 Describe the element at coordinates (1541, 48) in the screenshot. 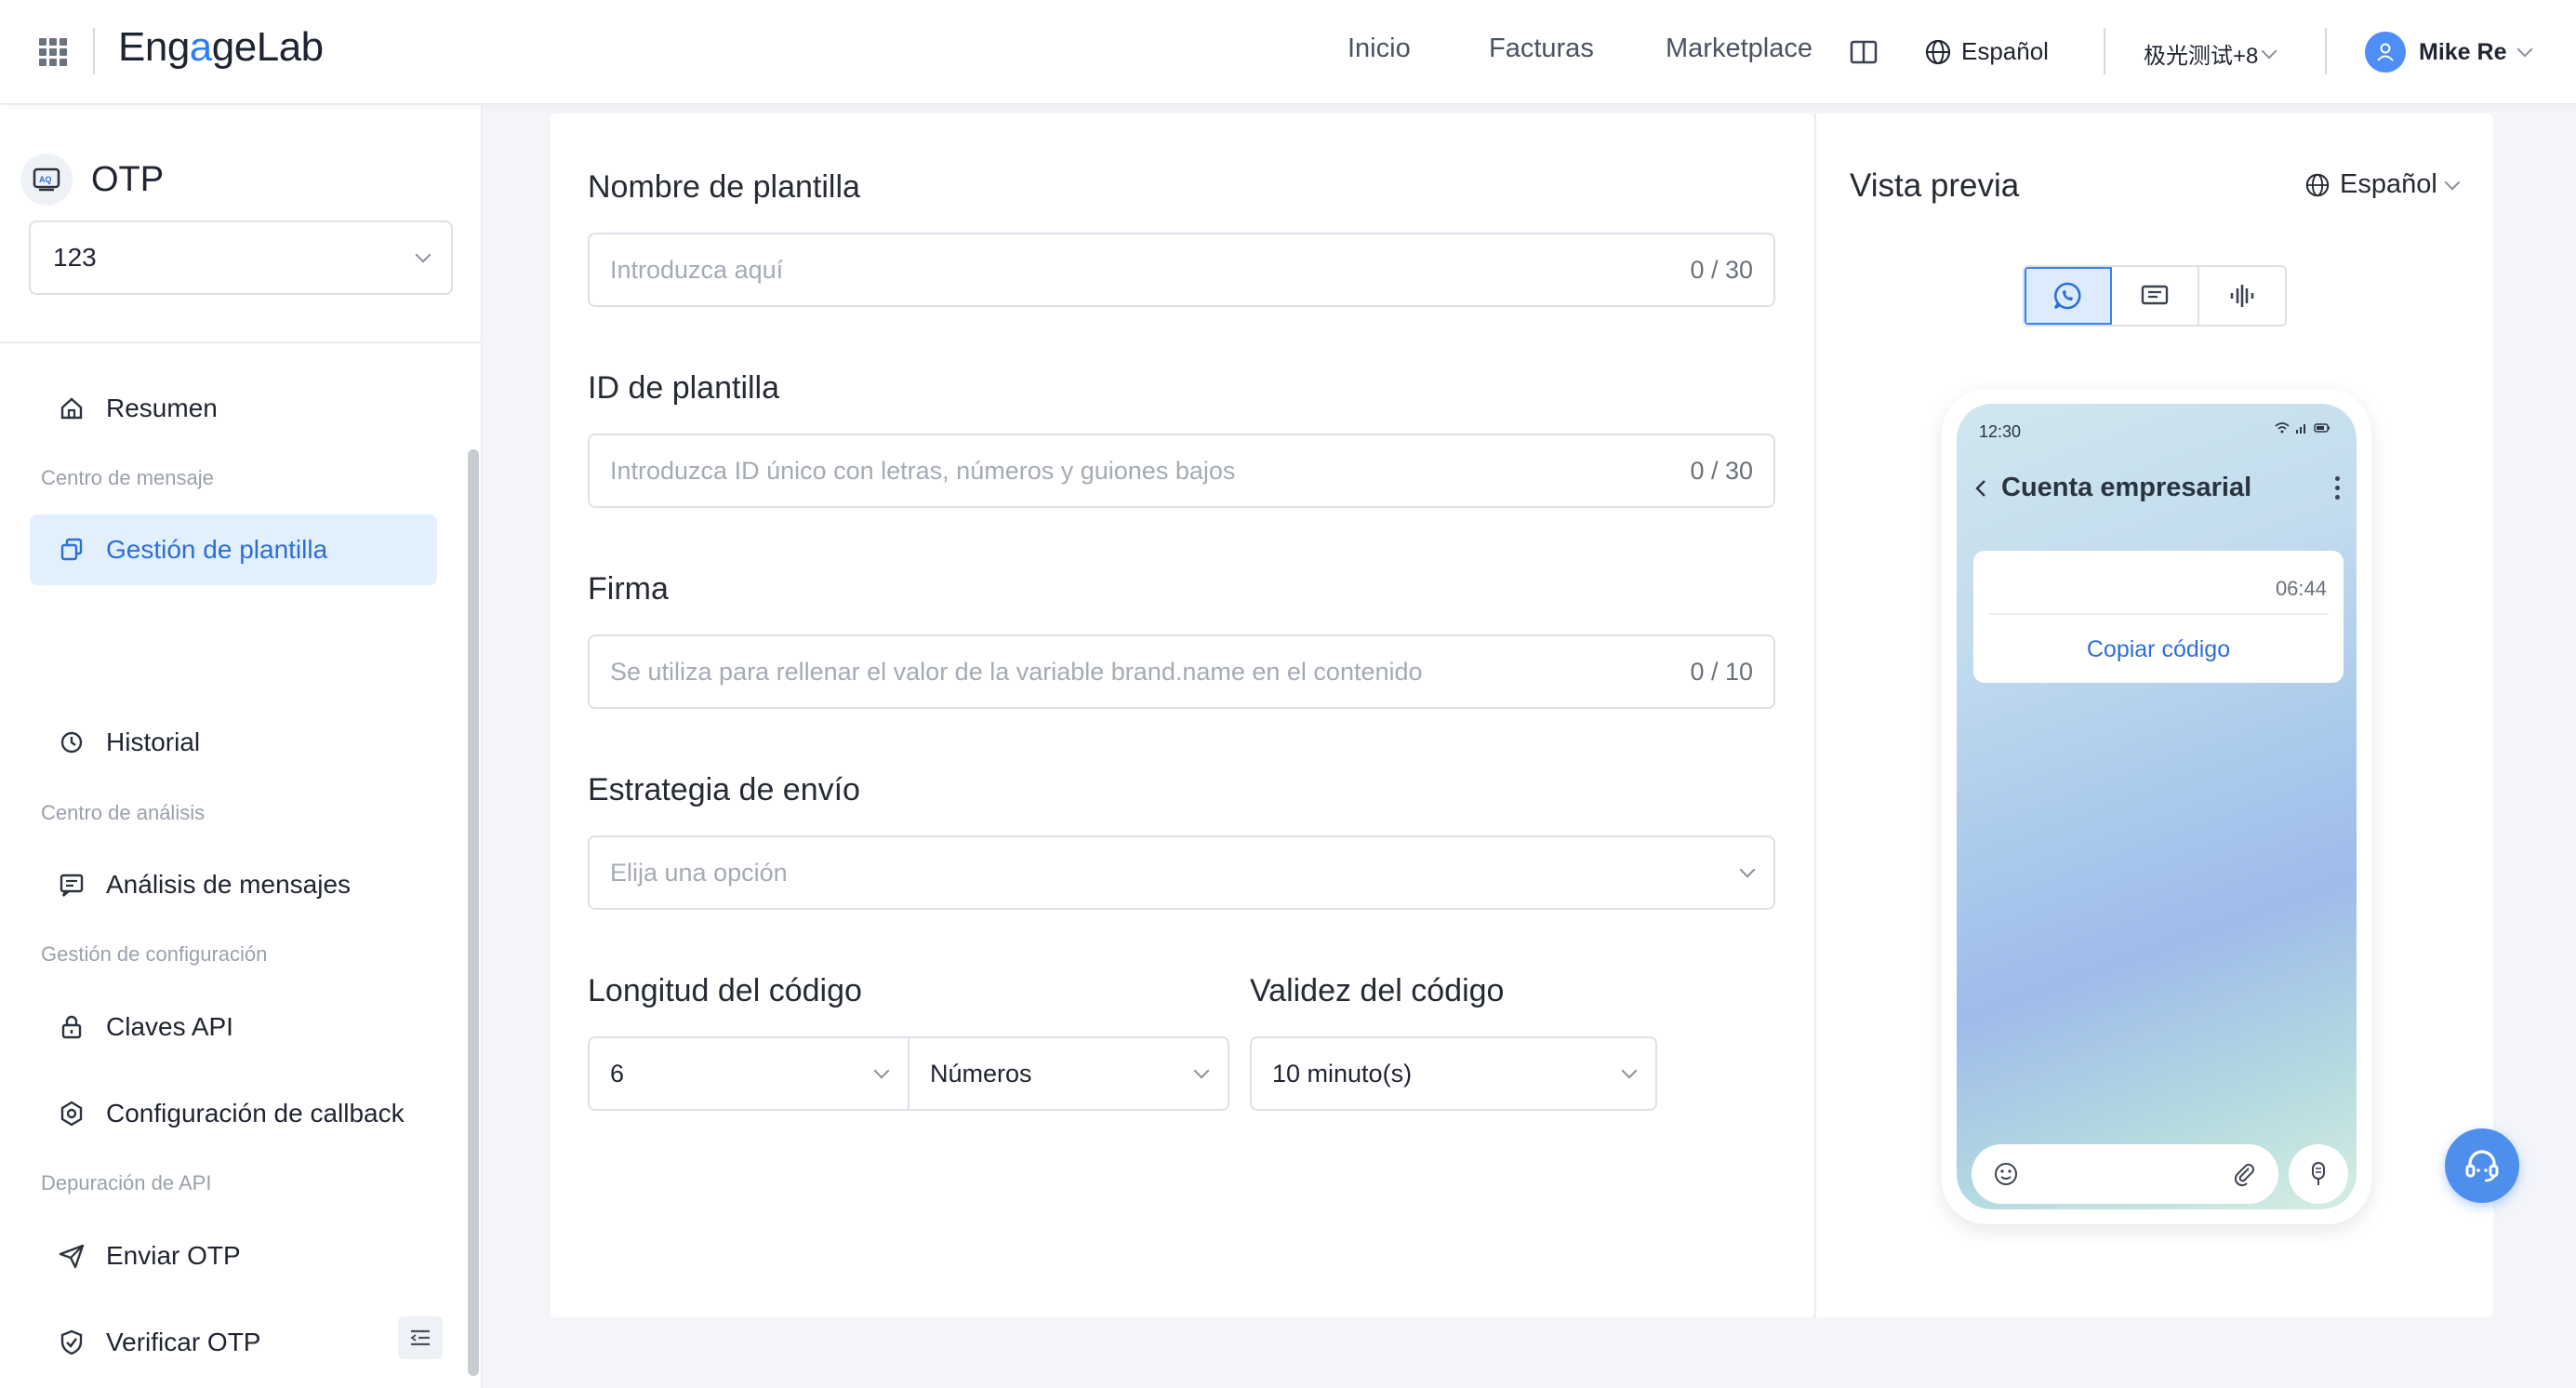

I see `nav-facturas: Facturas` at that location.